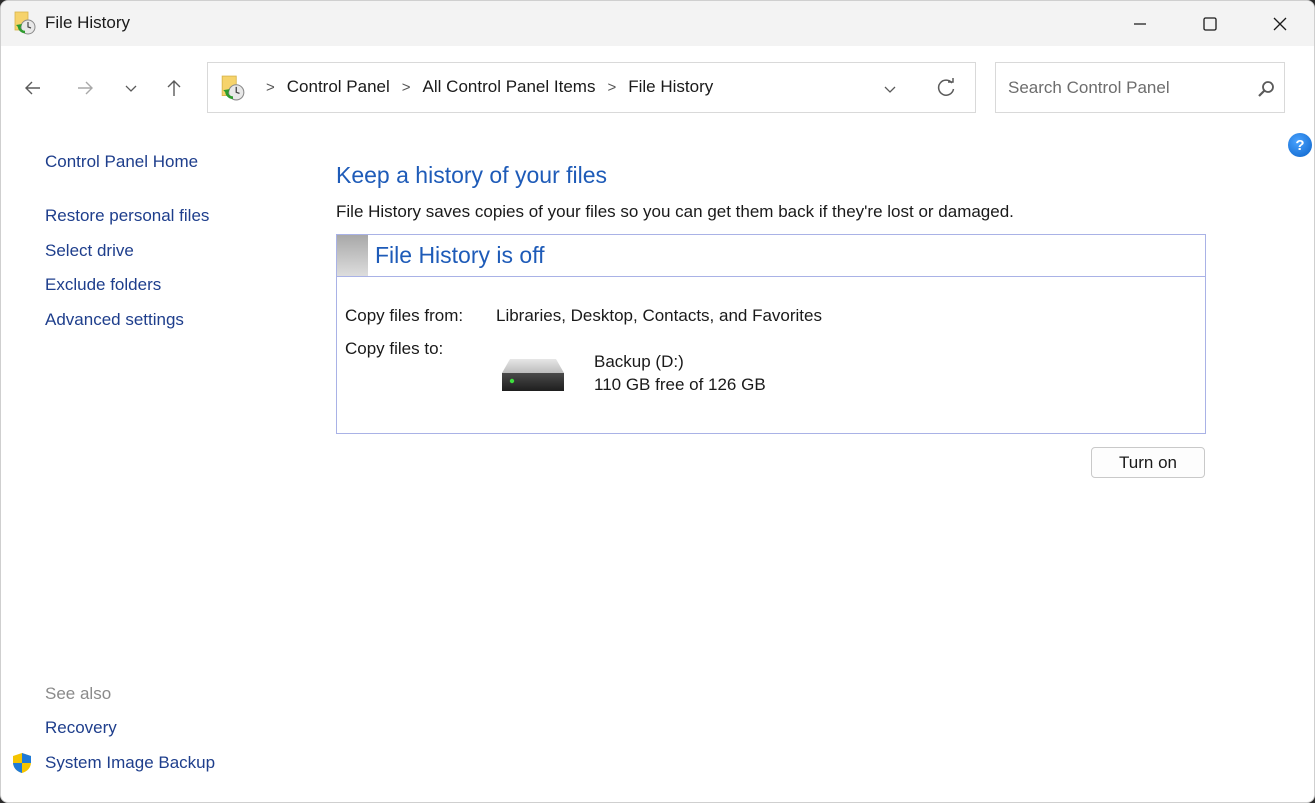  Describe the element at coordinates (233, 88) in the screenshot. I see `file-history-folder-icon` at that location.